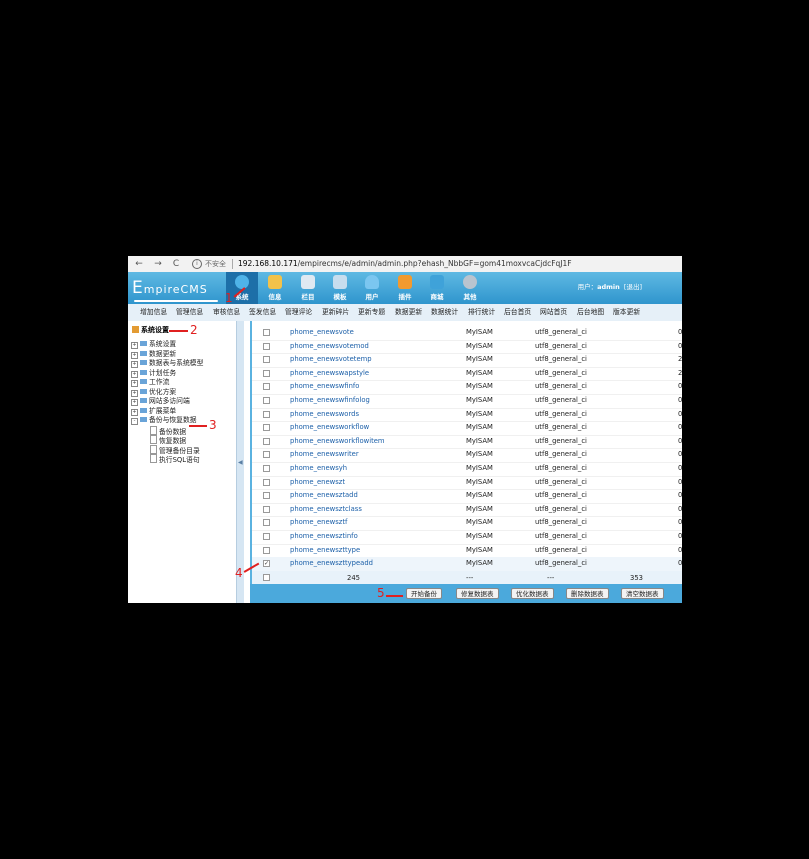 The width and height of the screenshot is (809, 859). Describe the element at coordinates (318, 522) in the screenshot. I see `table-name-link: phome_enewsztf` at that location.